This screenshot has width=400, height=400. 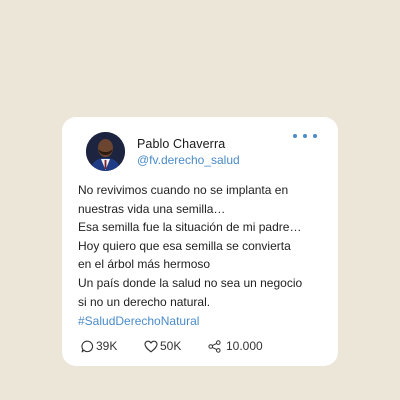 I want to click on post-text-line: Un país donde la salud no sea un negocio, so click(x=190, y=282).